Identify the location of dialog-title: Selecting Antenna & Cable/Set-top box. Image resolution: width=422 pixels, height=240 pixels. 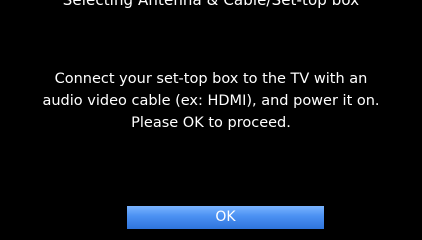
(211, 4).